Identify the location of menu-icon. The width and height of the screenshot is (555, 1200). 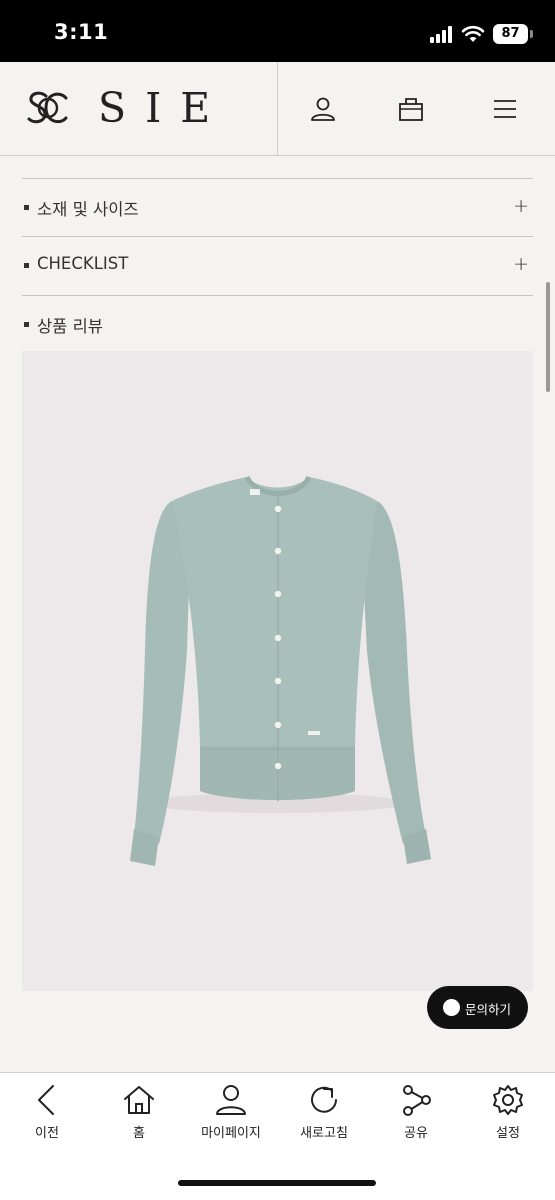
(505, 109).